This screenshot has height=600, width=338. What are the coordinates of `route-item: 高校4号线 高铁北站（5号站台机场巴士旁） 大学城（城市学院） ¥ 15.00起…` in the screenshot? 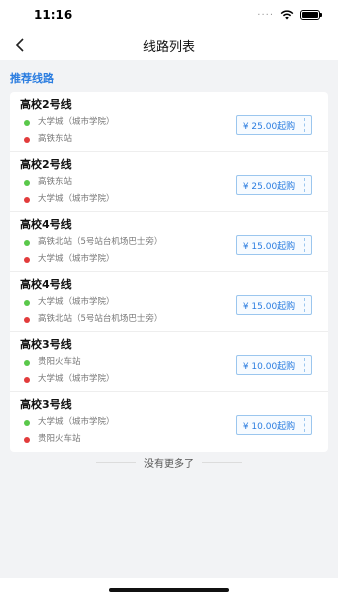 It's located at (169, 242).